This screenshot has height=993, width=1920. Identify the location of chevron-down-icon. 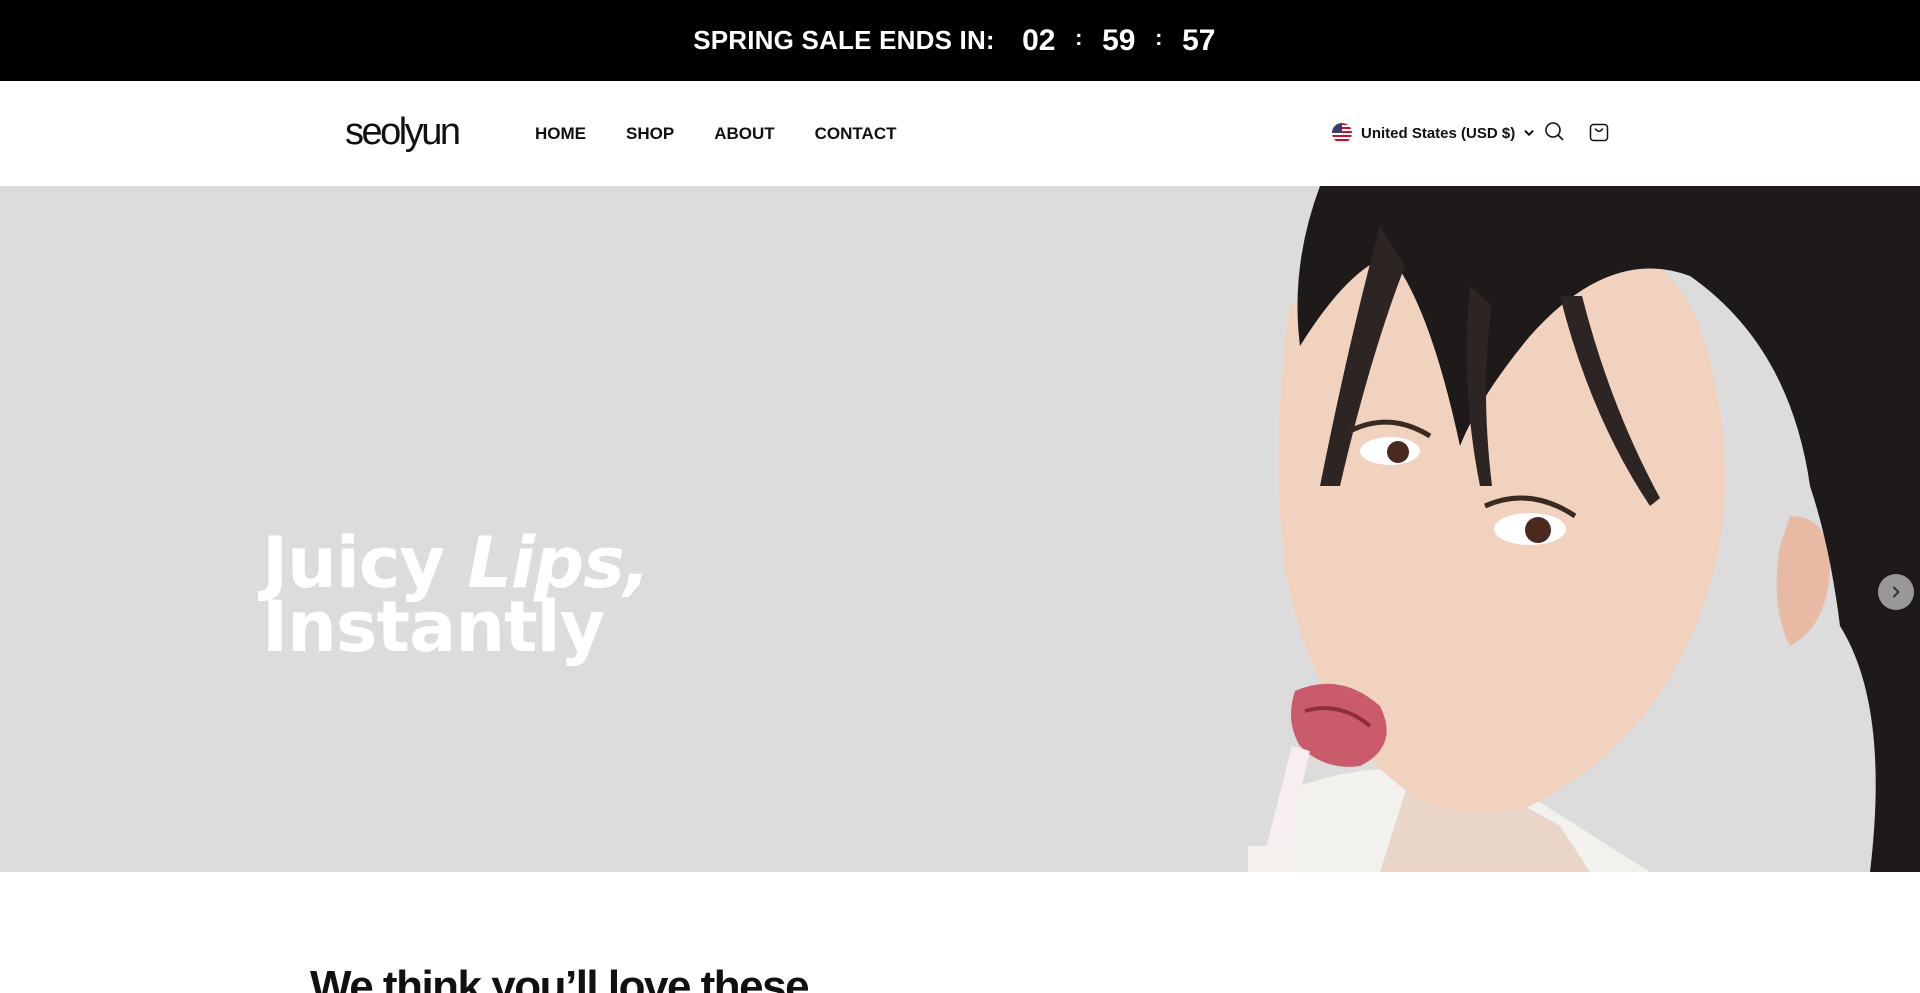
(1529, 133).